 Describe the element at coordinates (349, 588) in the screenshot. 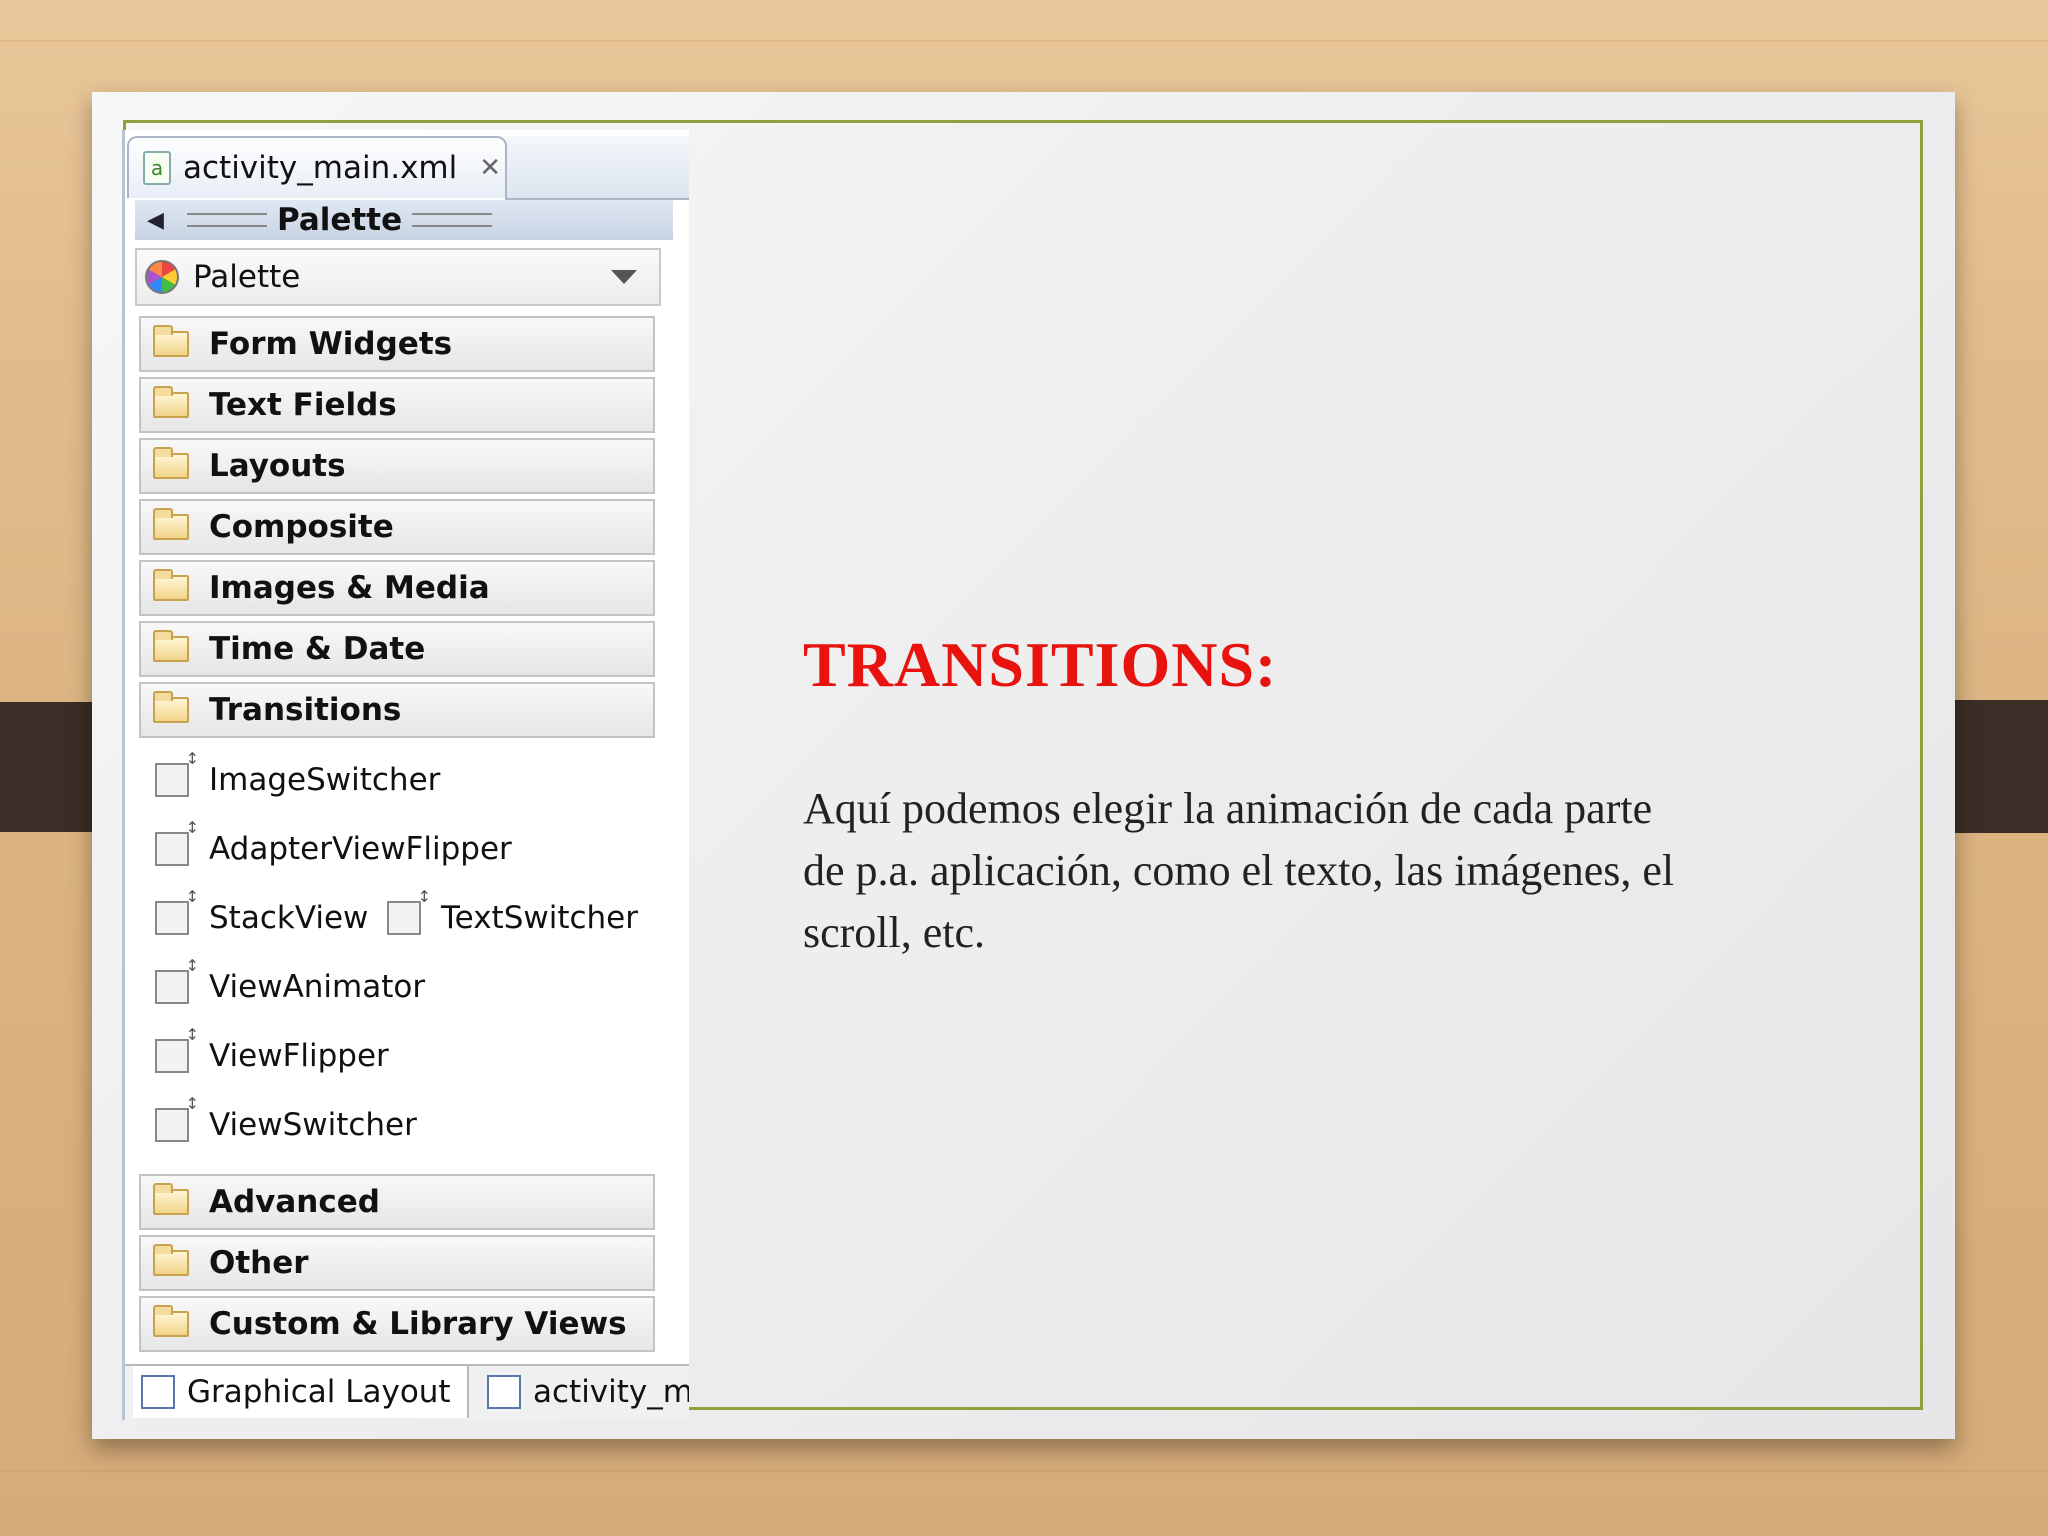

I see `category-label: Images & Media` at that location.